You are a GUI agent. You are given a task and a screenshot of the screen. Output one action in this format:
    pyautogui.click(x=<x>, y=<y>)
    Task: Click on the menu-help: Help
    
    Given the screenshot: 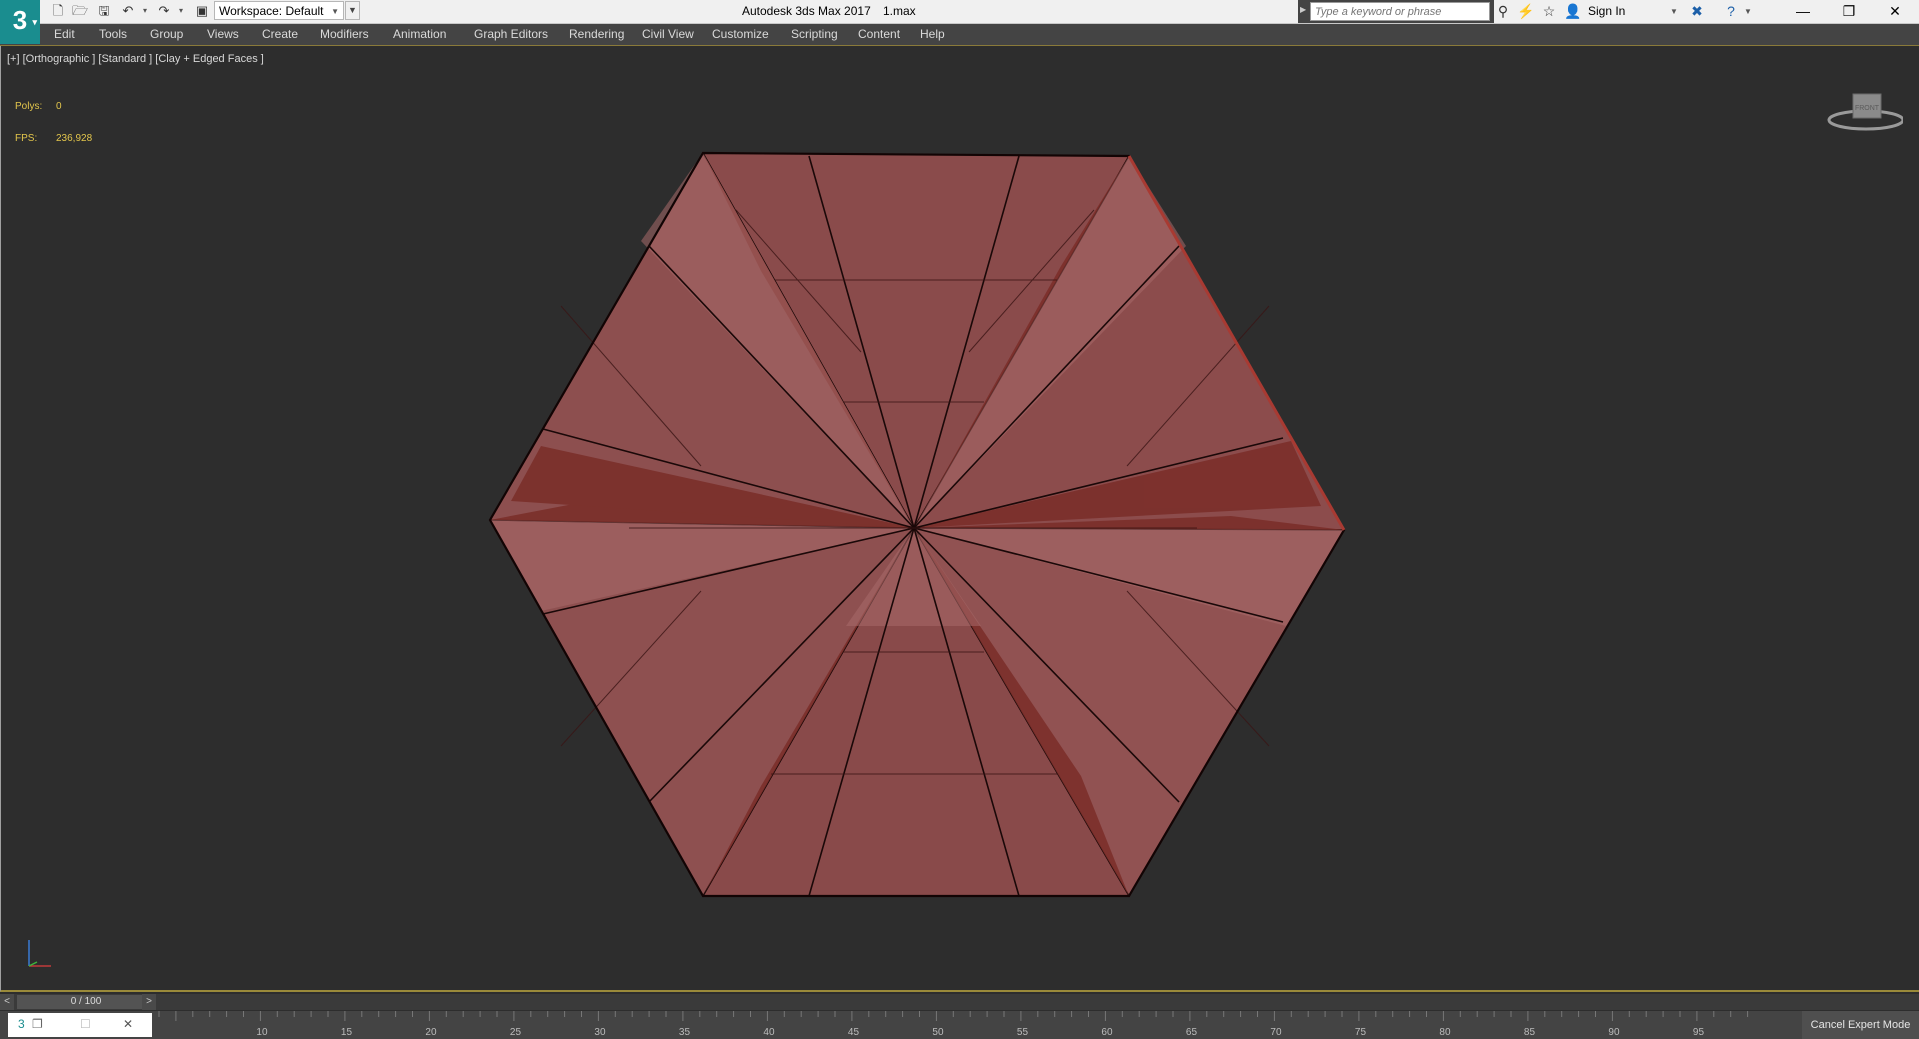 What is the action you would take?
    pyautogui.click(x=932, y=34)
    